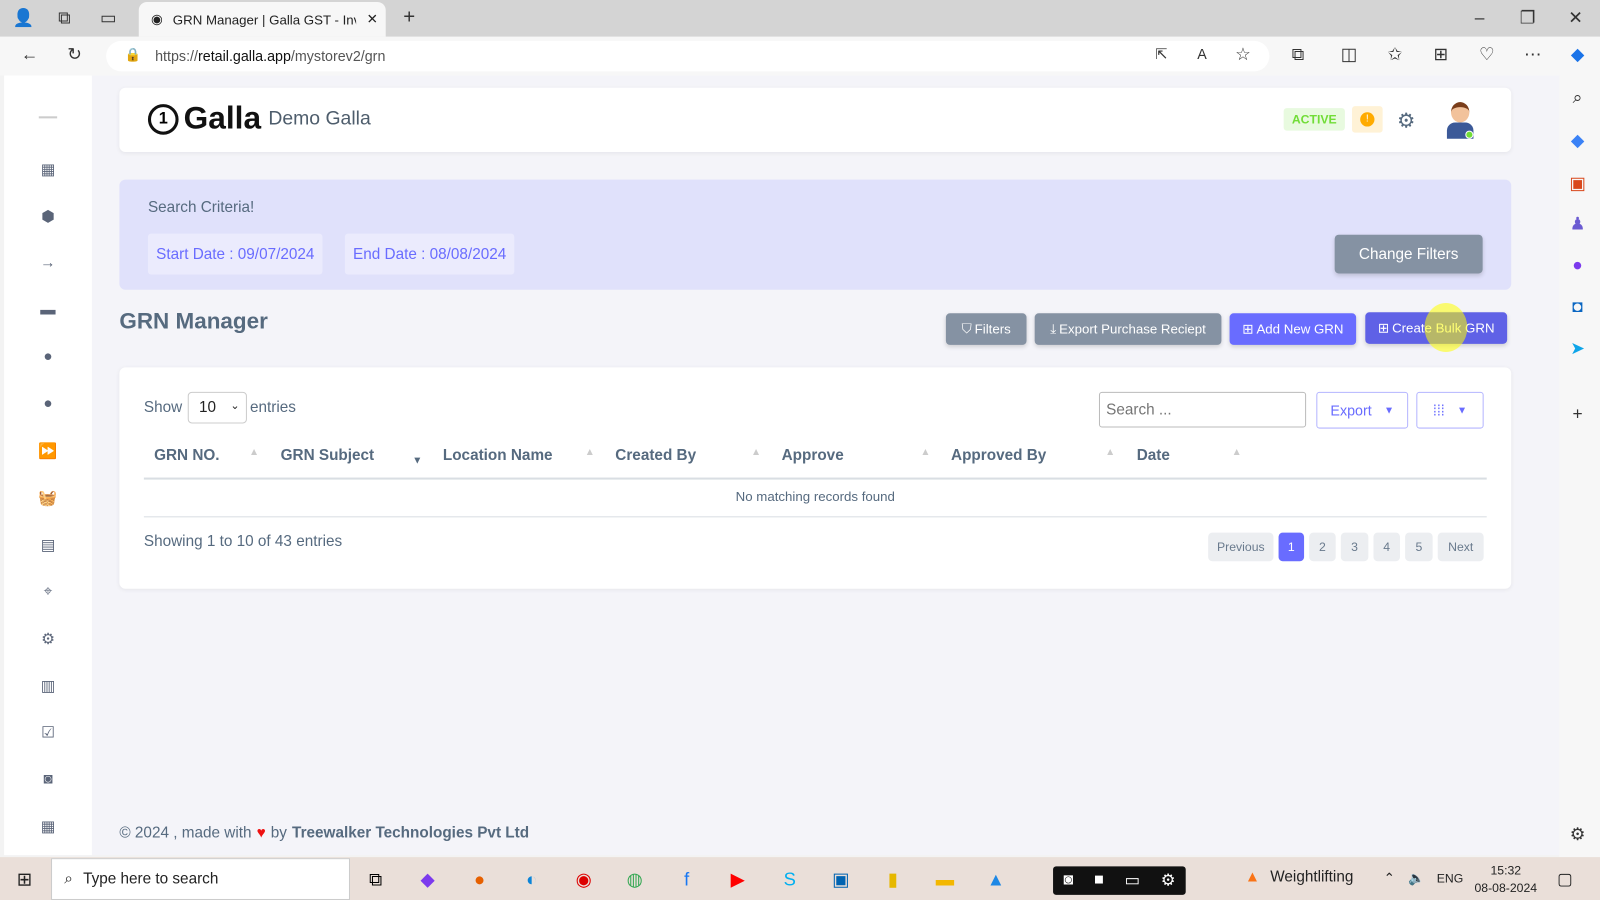 The width and height of the screenshot is (1600, 900). I want to click on profile-icon: 👤, so click(23, 18).